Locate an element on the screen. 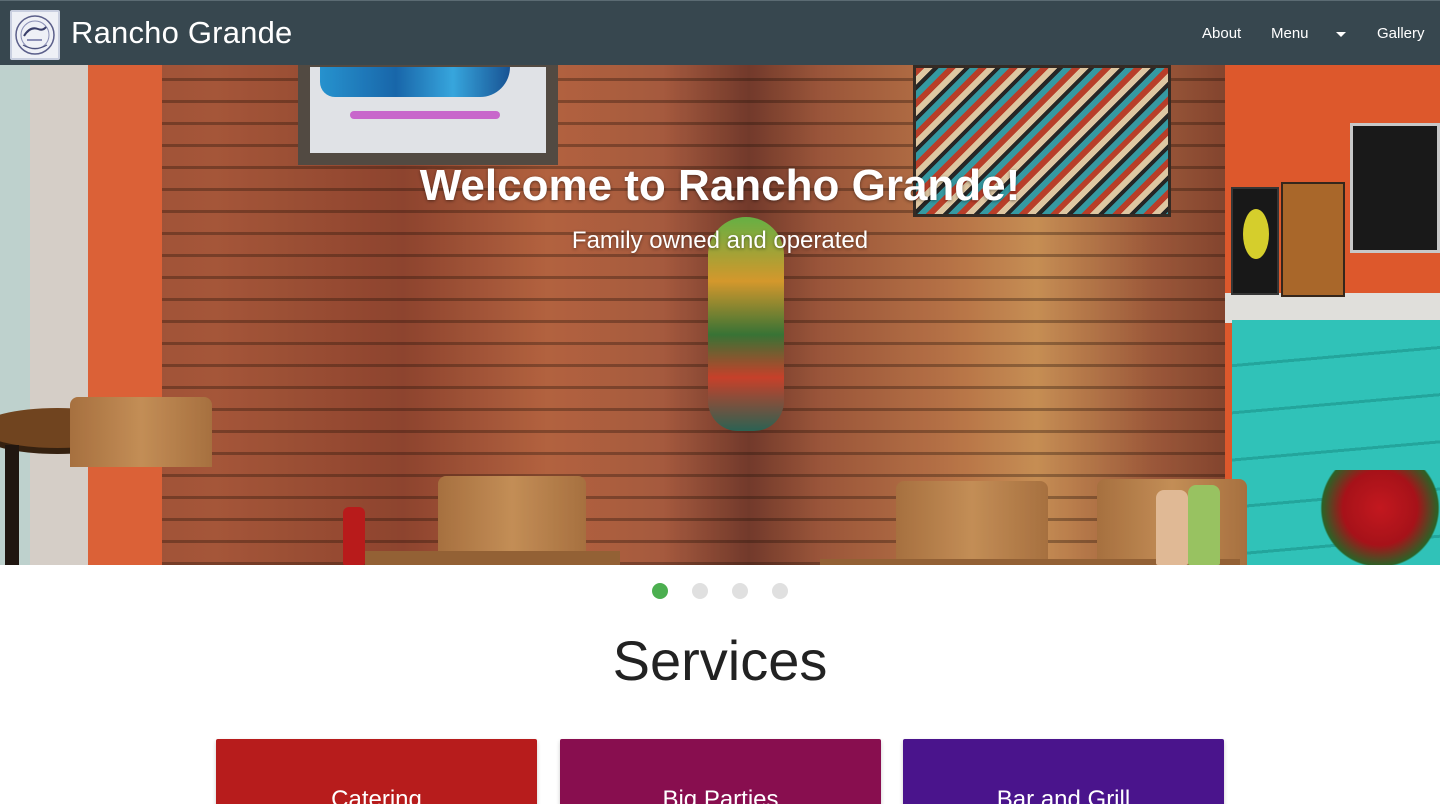  nav-menu-dropdown: Menu is located at coordinates (1308, 33).